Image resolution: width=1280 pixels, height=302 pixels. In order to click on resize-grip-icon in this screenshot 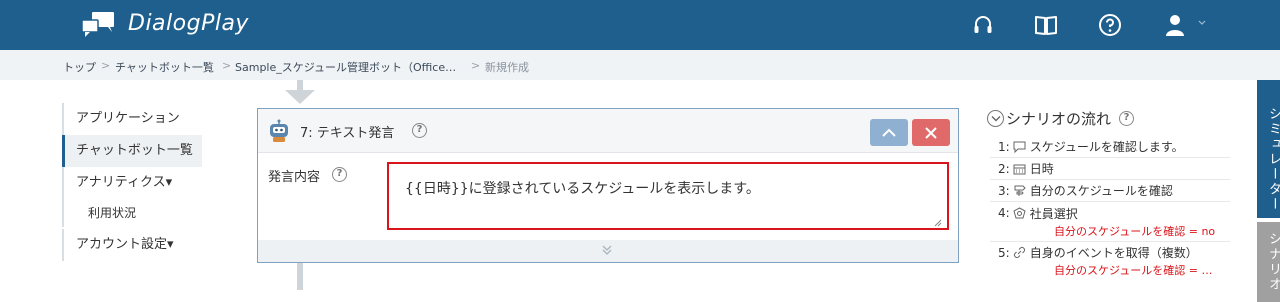, I will do `click(938, 223)`.